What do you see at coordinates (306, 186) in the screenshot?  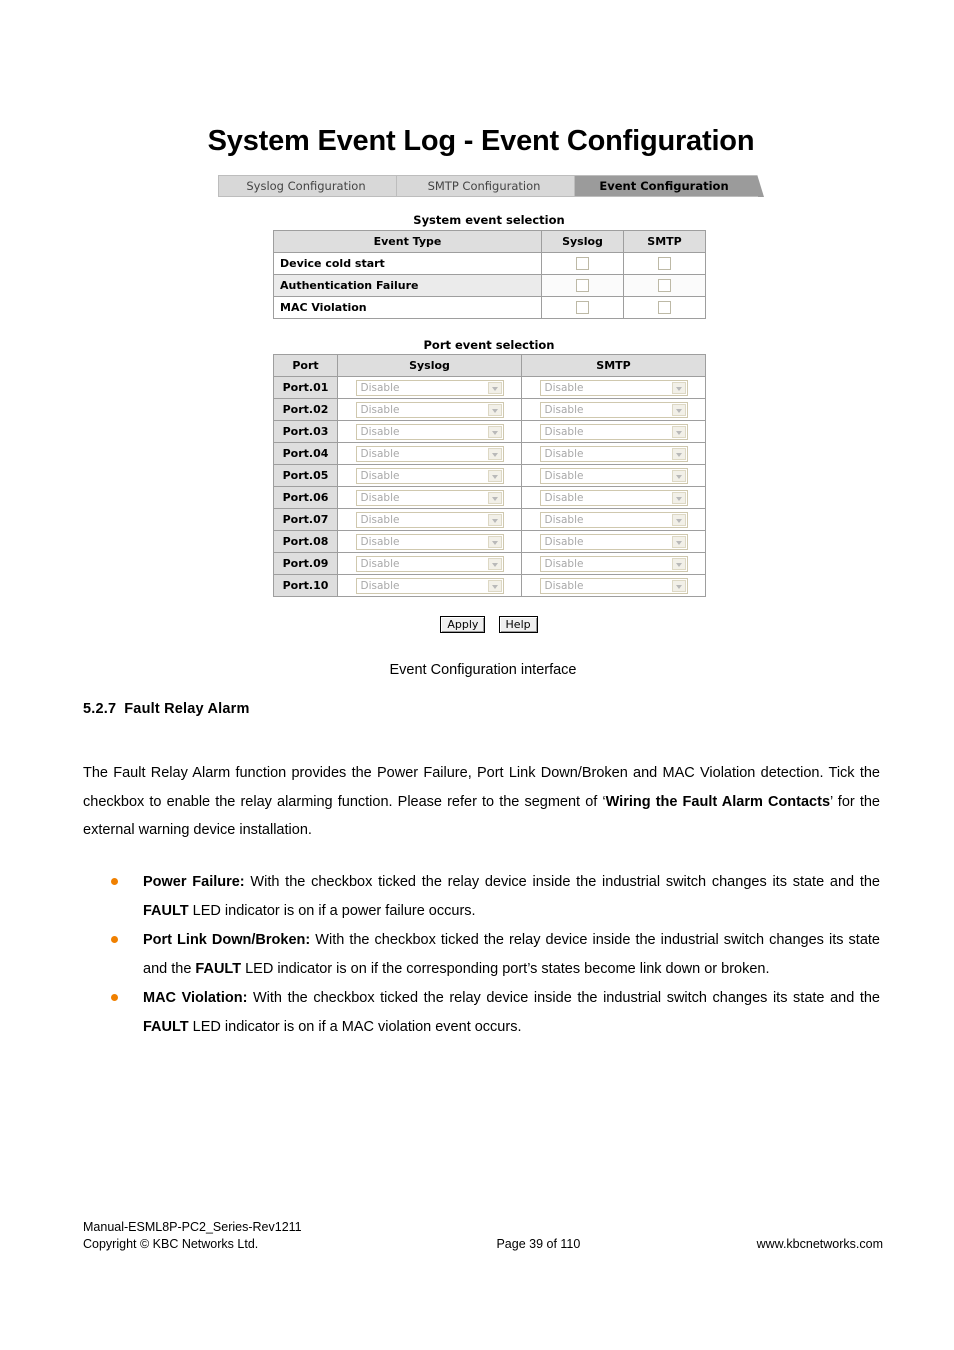 I see `tab-label: Syslog Configuration` at bounding box center [306, 186].